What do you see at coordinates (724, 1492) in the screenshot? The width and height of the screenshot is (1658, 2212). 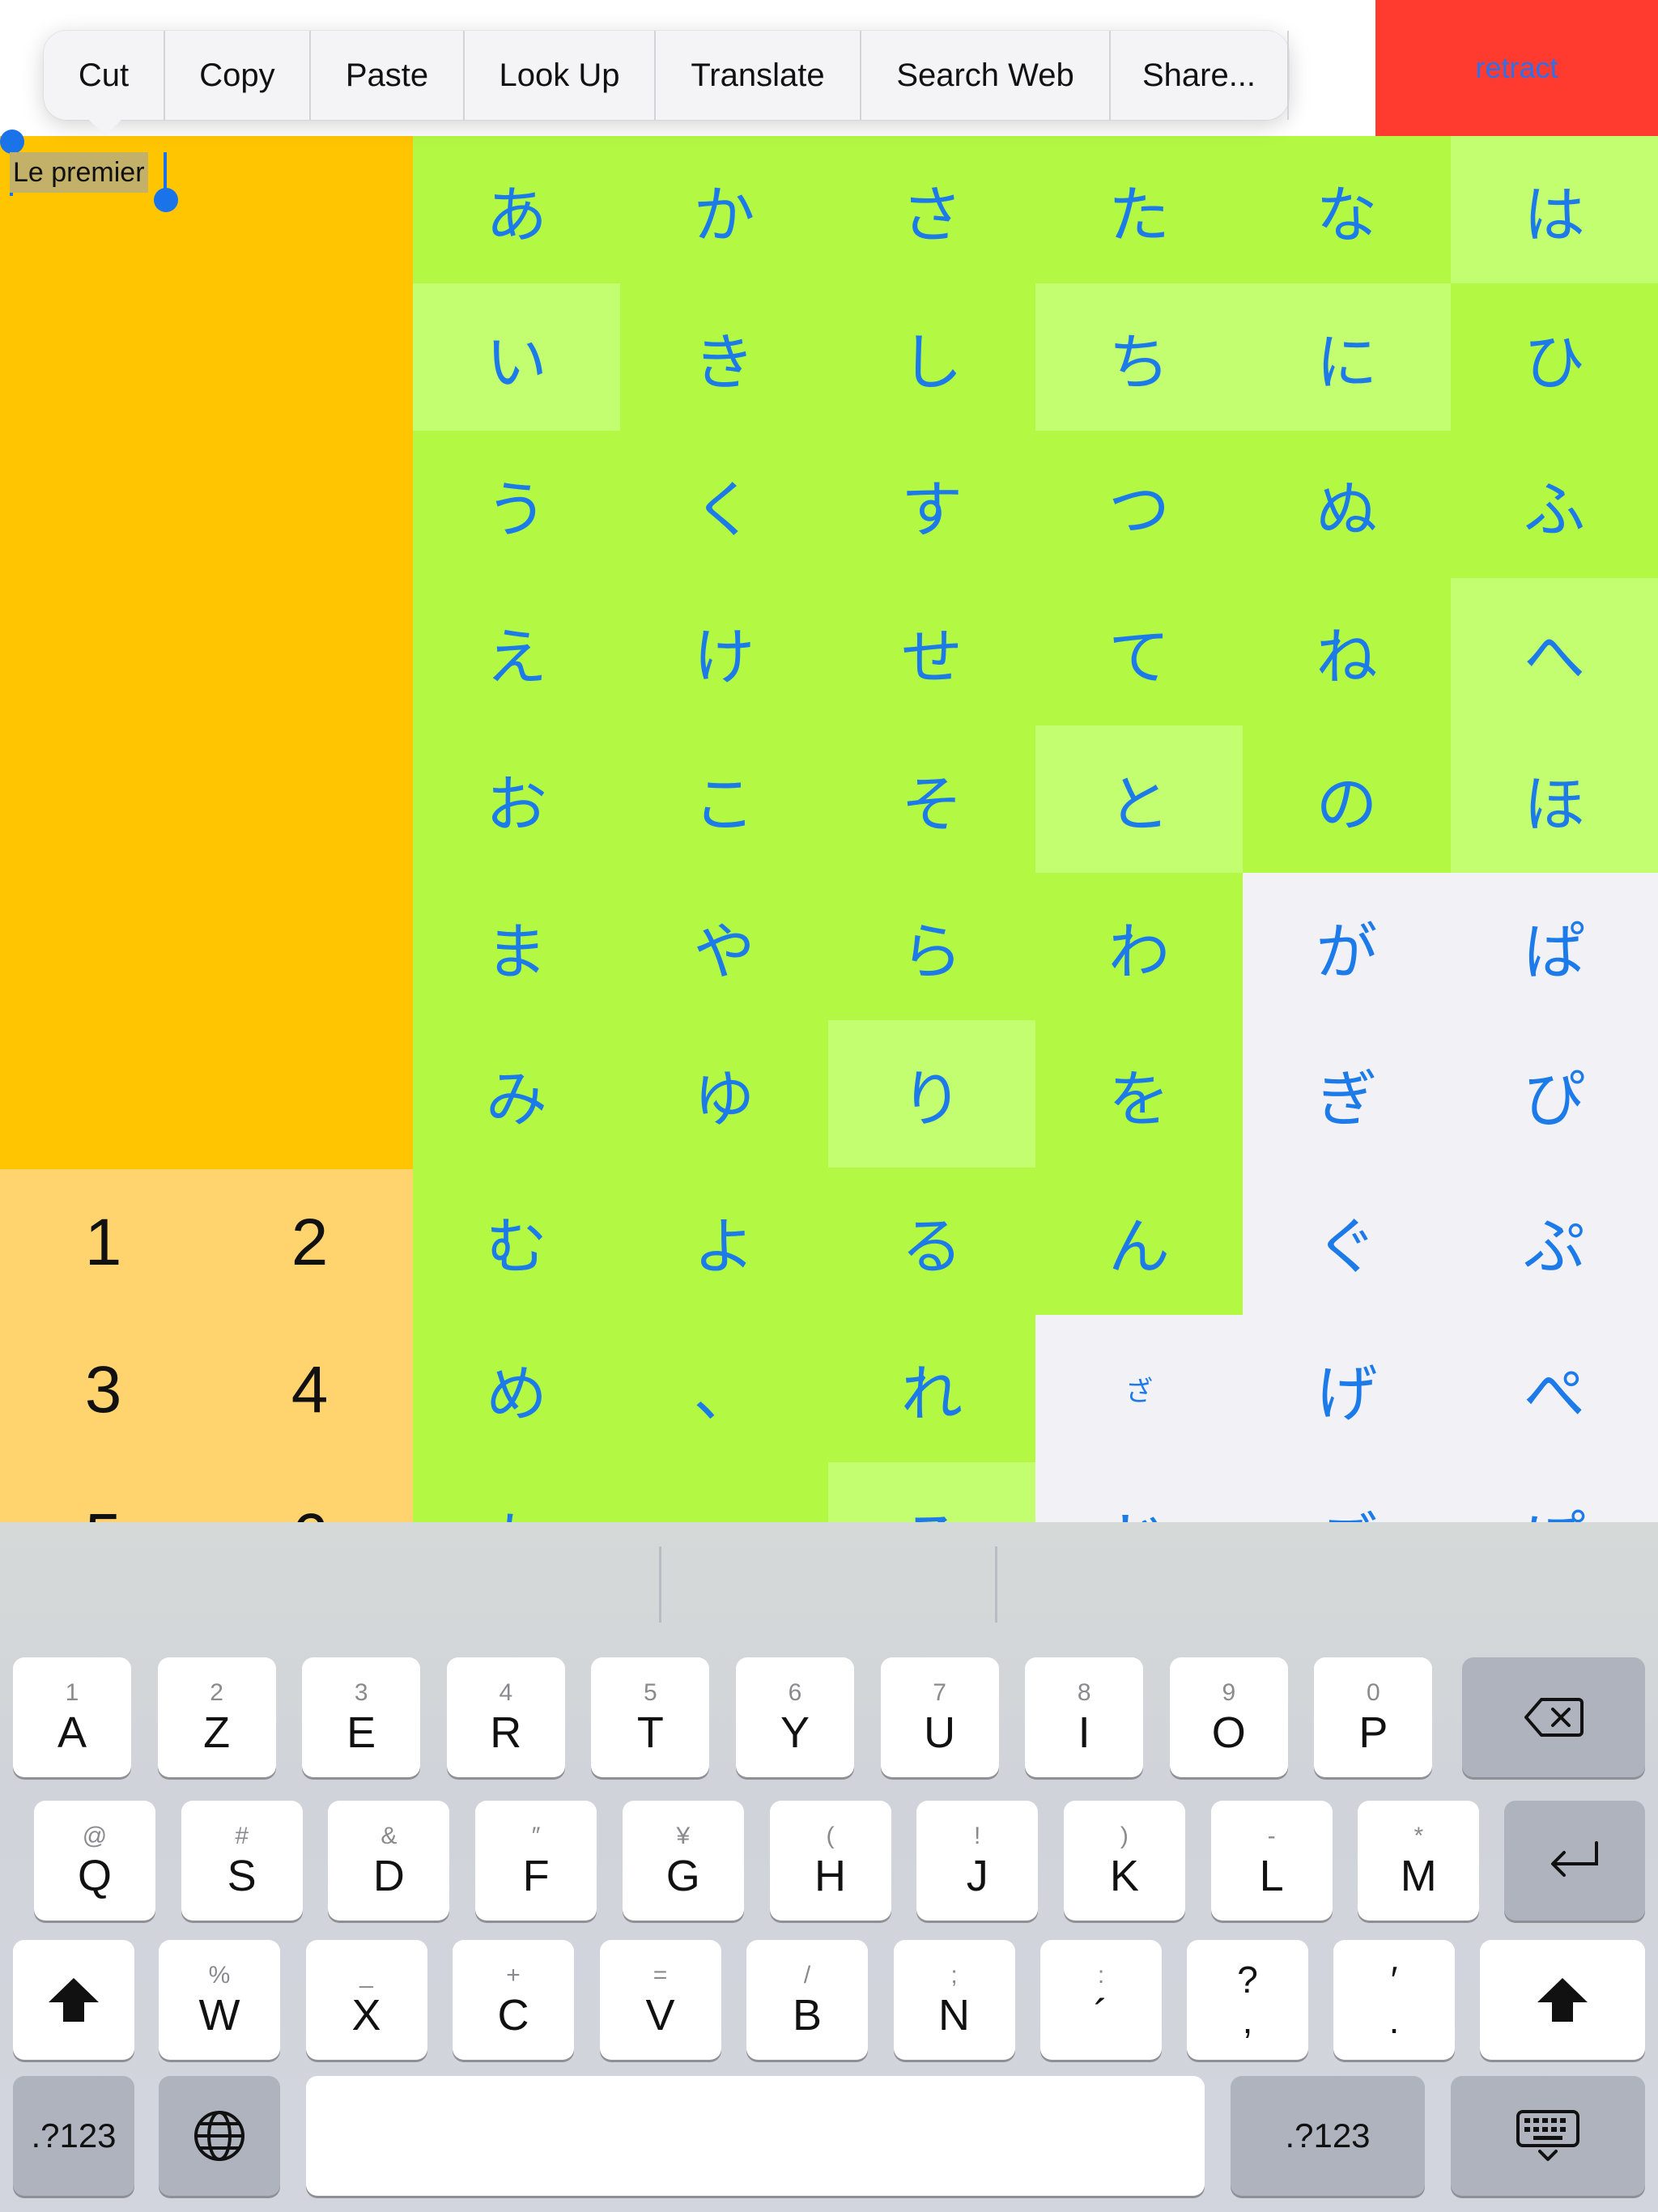 I see `kana-key: 。` at bounding box center [724, 1492].